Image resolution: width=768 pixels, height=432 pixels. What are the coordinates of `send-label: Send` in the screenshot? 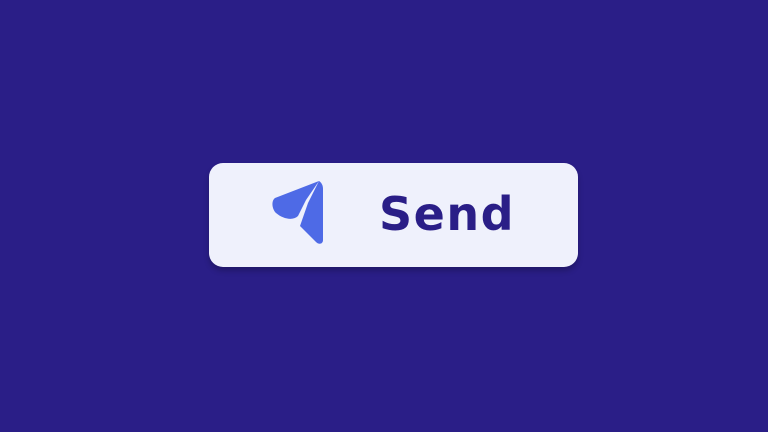 It's located at (447, 214).